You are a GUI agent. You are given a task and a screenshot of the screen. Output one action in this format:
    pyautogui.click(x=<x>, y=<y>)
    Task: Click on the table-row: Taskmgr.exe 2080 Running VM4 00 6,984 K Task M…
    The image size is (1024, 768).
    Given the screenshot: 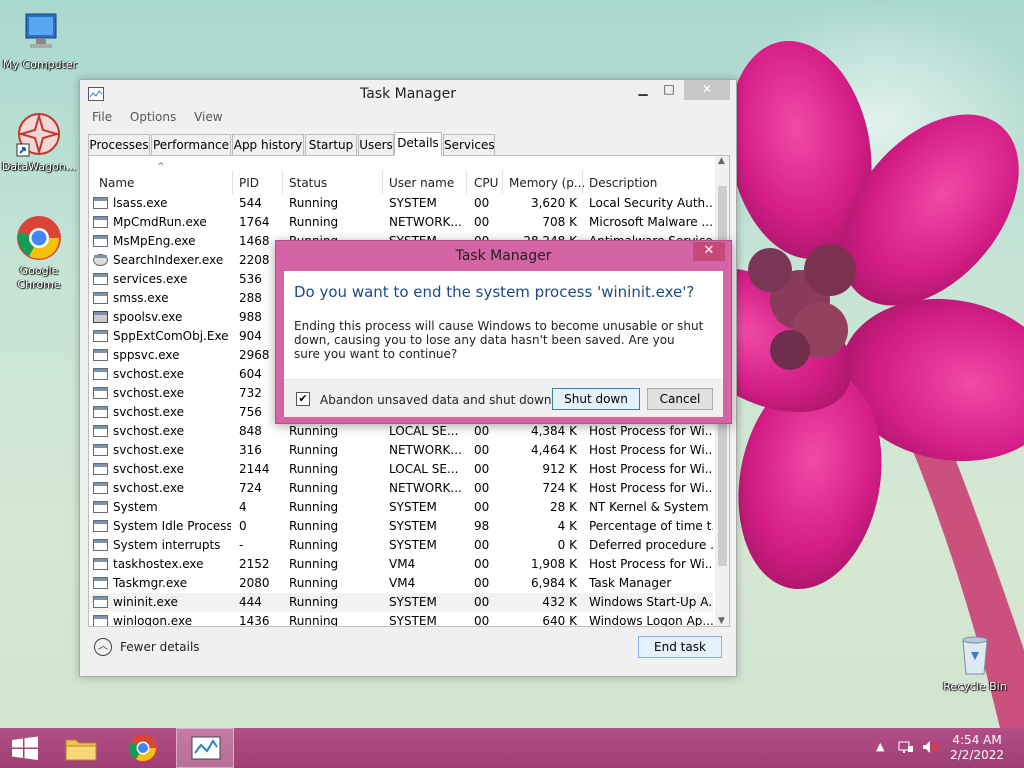 What is the action you would take?
    pyautogui.click(x=401, y=583)
    